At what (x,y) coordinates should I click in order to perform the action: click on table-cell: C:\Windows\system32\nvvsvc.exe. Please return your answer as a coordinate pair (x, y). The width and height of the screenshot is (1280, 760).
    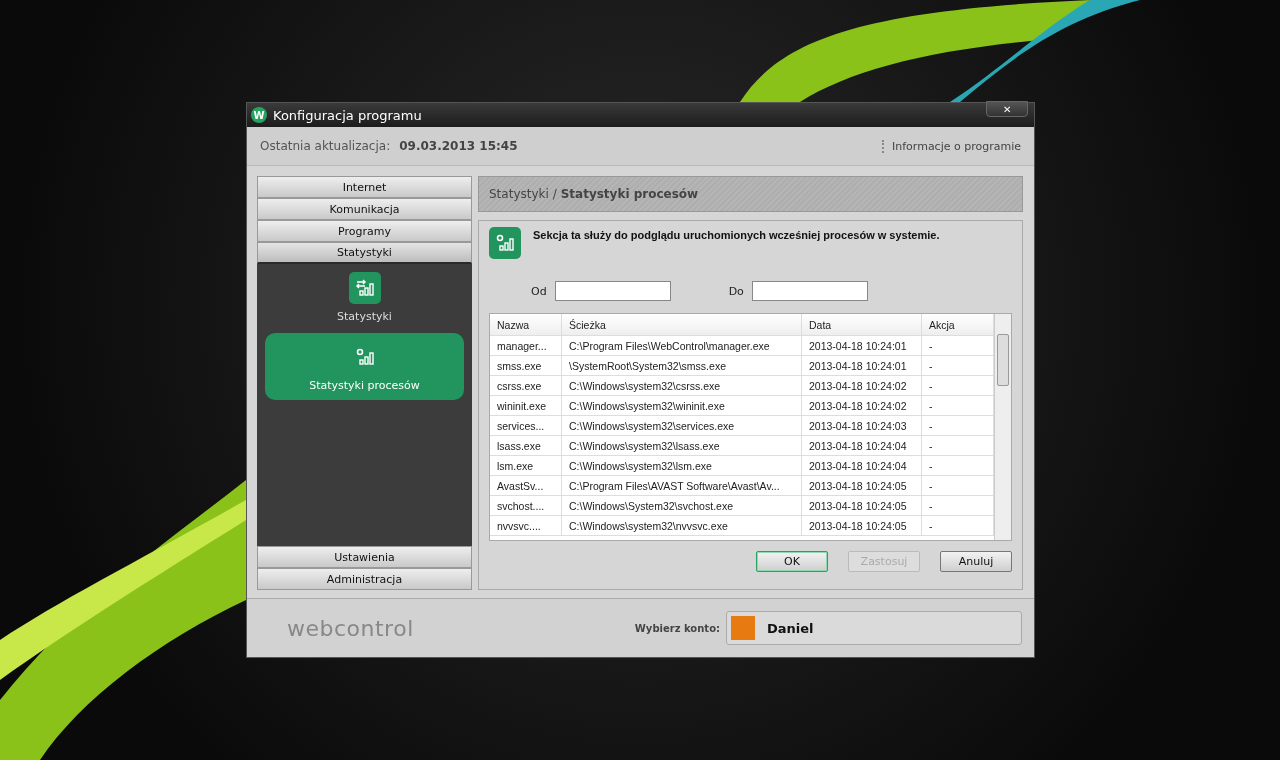
    Looking at the image, I should click on (682, 525).